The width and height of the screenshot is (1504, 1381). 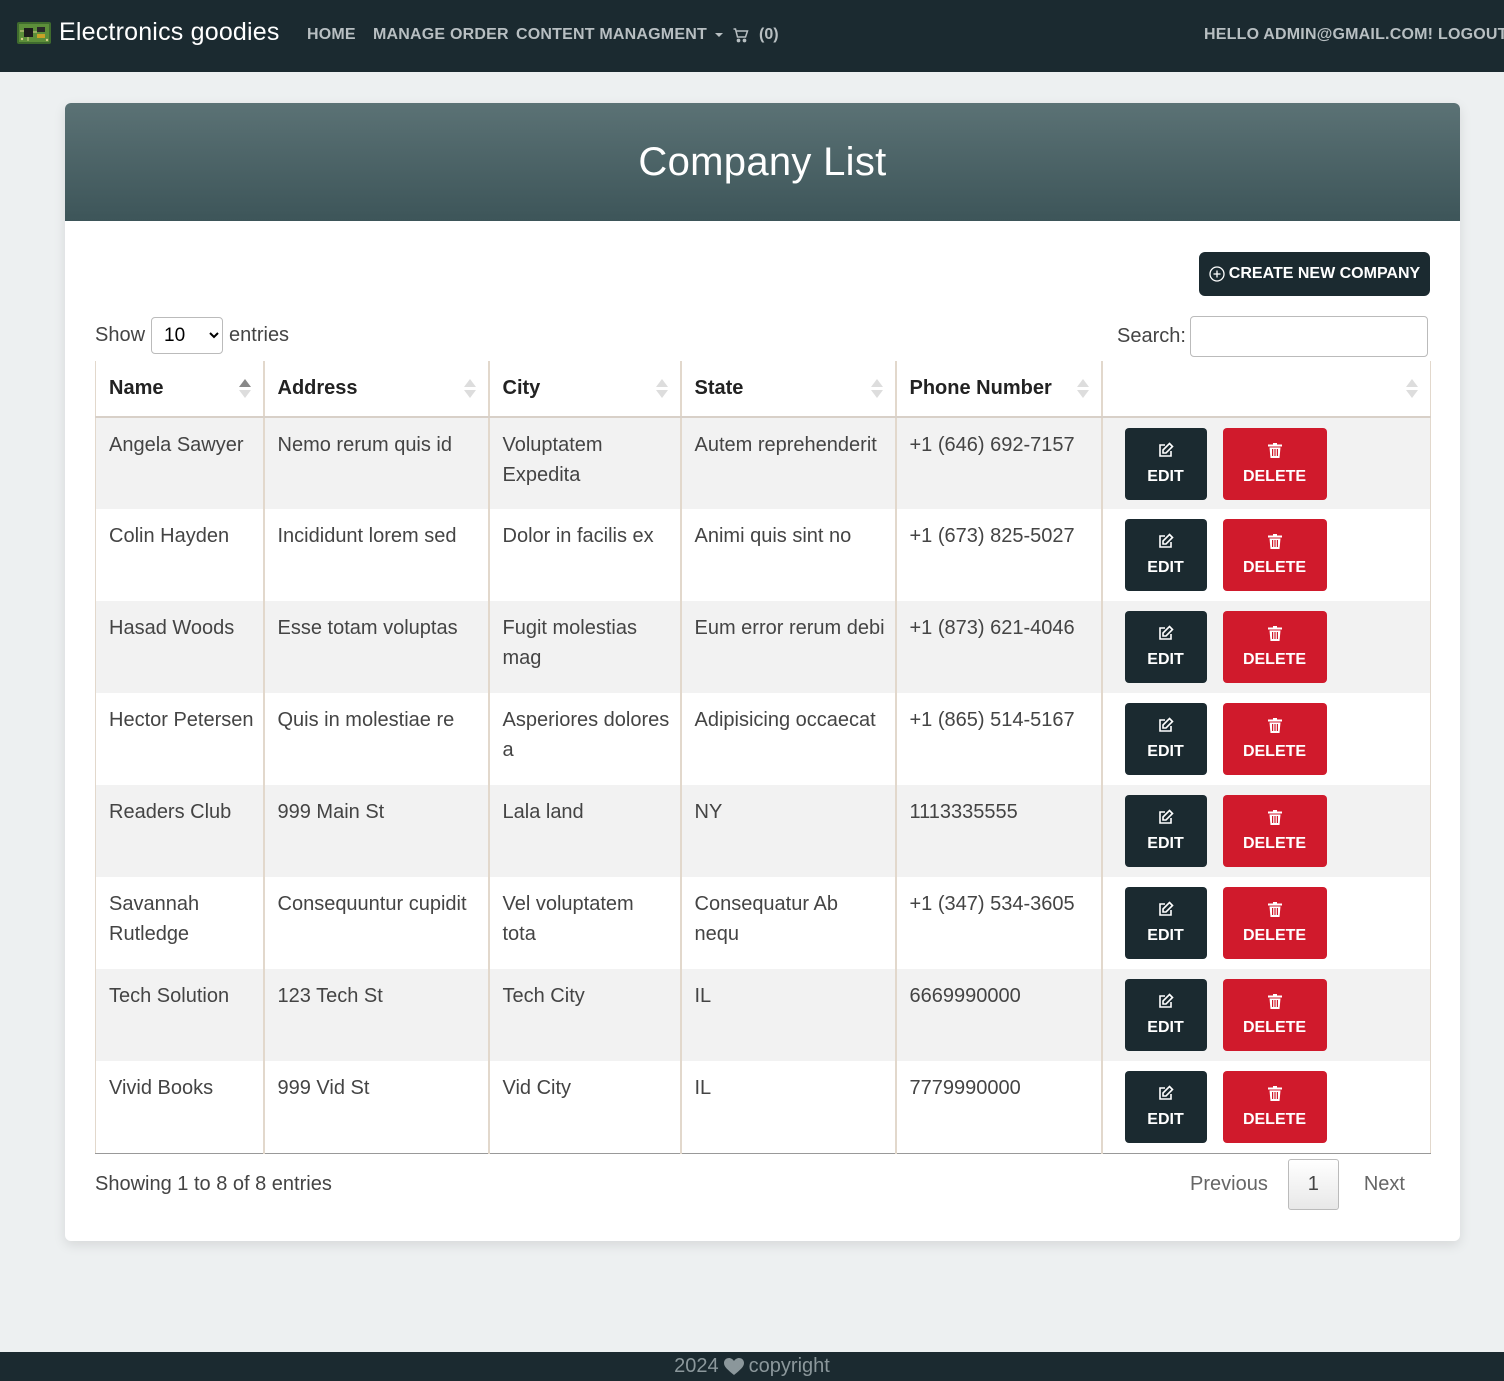 What do you see at coordinates (584, 463) in the screenshot?
I see `cell-city: Voluptatem Expedita` at bounding box center [584, 463].